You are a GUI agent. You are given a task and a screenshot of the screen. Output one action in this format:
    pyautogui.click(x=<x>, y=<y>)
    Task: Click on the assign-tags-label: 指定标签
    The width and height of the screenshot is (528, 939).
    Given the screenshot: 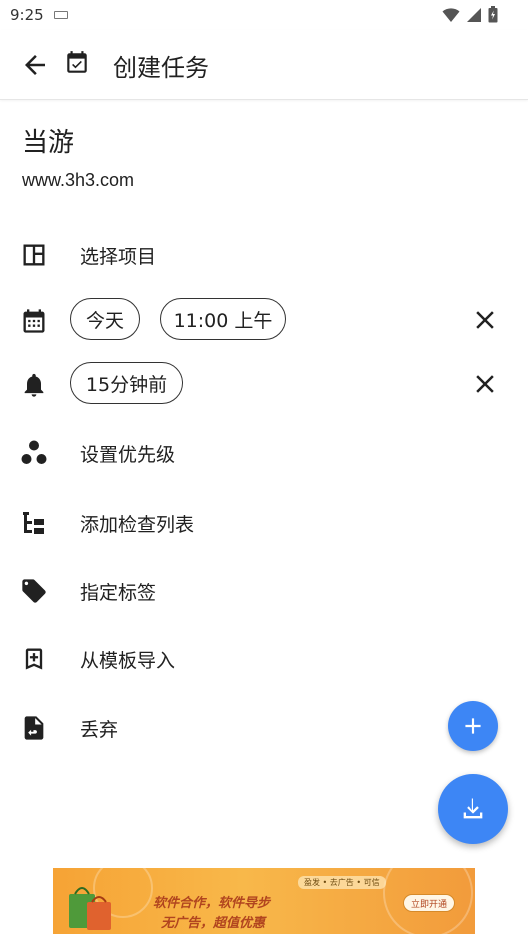 What is the action you would take?
    pyautogui.click(x=118, y=593)
    